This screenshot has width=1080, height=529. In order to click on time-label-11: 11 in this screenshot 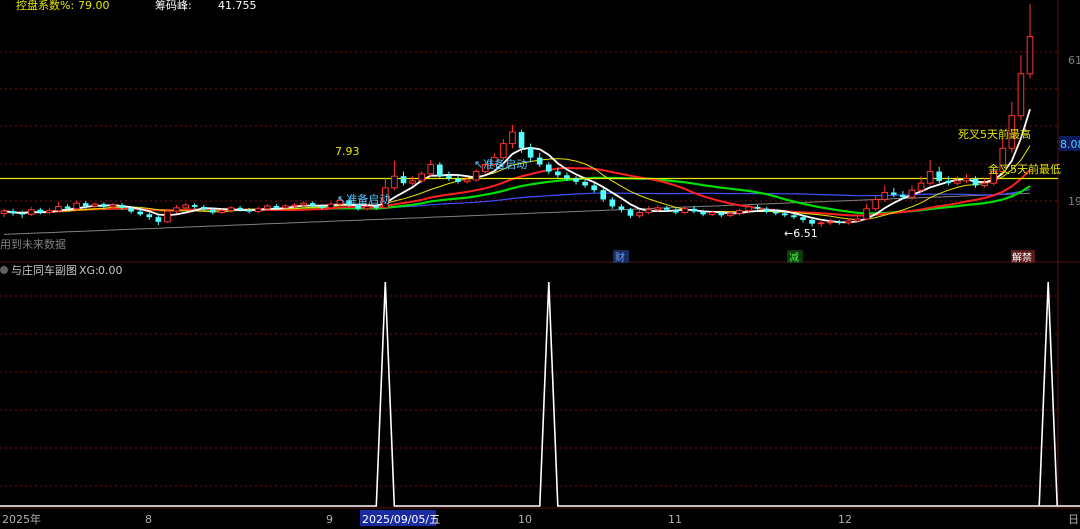, I will do `click(675, 519)`.